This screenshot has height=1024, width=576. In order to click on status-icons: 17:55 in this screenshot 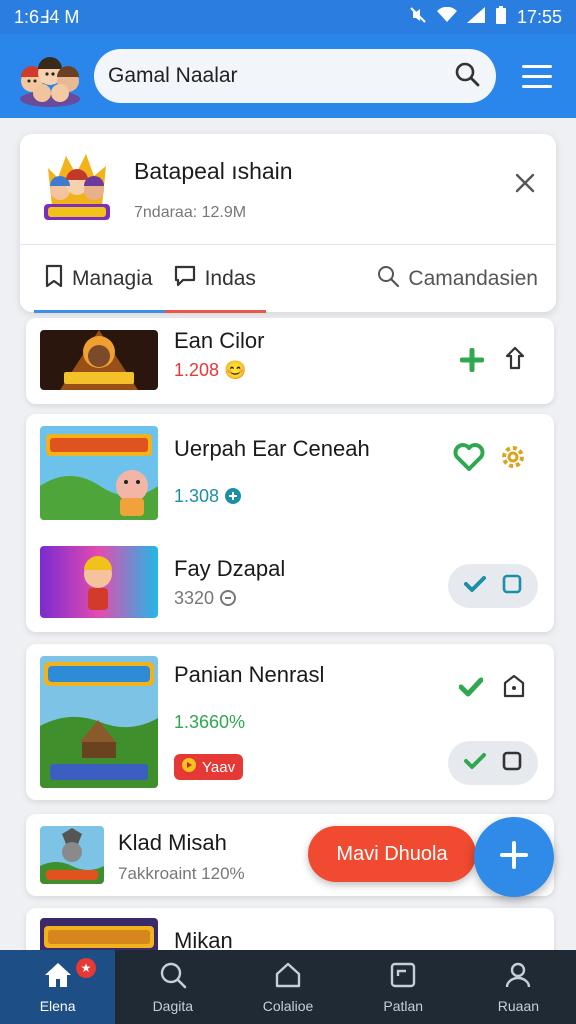, I will do `click(485, 17)`.